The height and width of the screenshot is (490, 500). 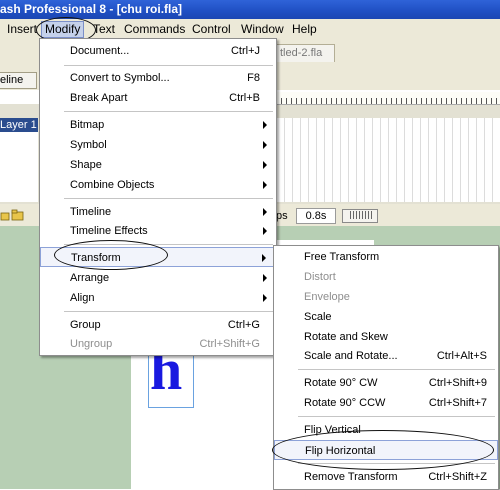 I want to click on menu-item-shortcut: Ctrl+Alt+S, so click(x=461, y=356).